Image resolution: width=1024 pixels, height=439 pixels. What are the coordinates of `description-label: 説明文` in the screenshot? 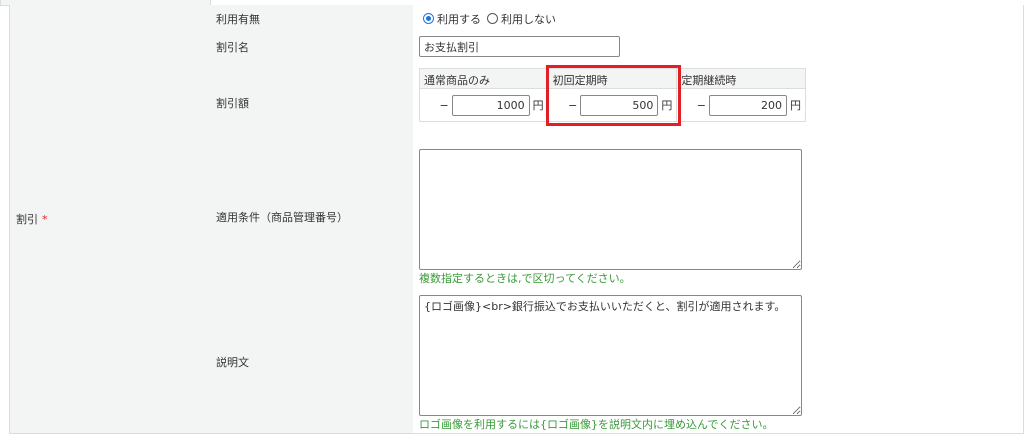 It's located at (232, 362).